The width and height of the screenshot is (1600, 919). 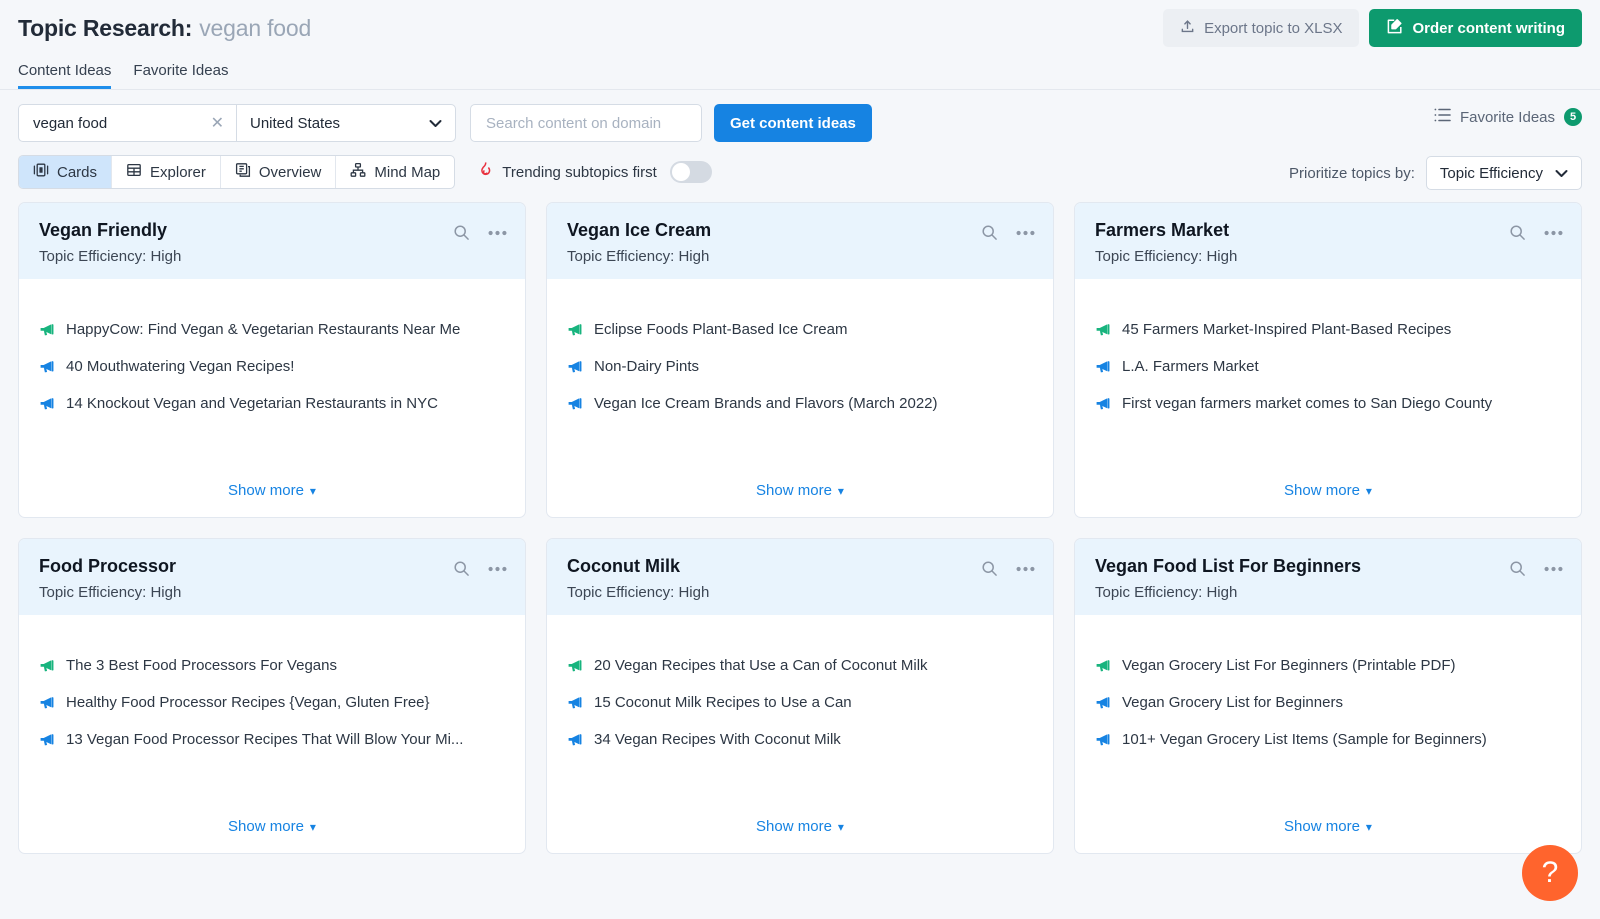 What do you see at coordinates (255, 27) in the screenshot?
I see `page-title-keyword: vegan food` at bounding box center [255, 27].